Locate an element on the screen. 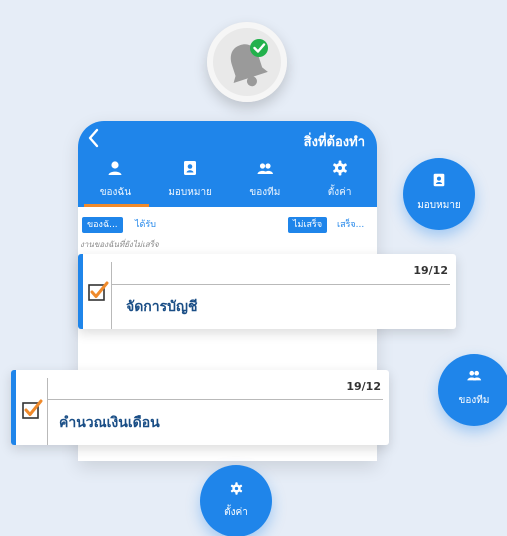 The height and width of the screenshot is (536, 507). notification-bell-badge is located at coordinates (247, 62).